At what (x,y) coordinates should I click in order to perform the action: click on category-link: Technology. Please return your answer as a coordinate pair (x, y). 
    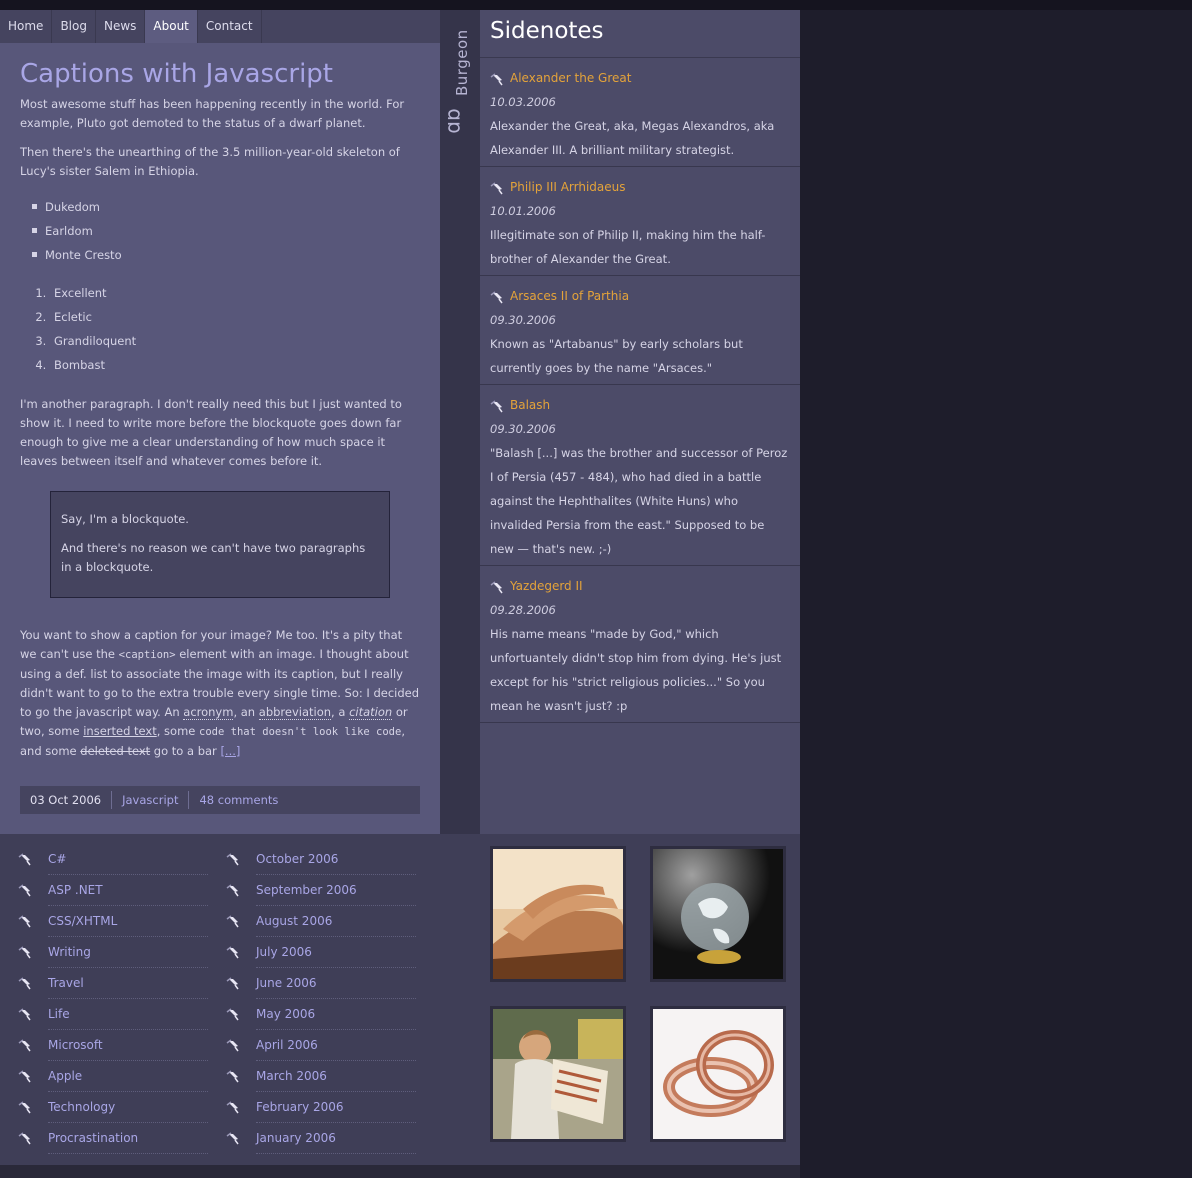
    Looking at the image, I should click on (113, 1107).